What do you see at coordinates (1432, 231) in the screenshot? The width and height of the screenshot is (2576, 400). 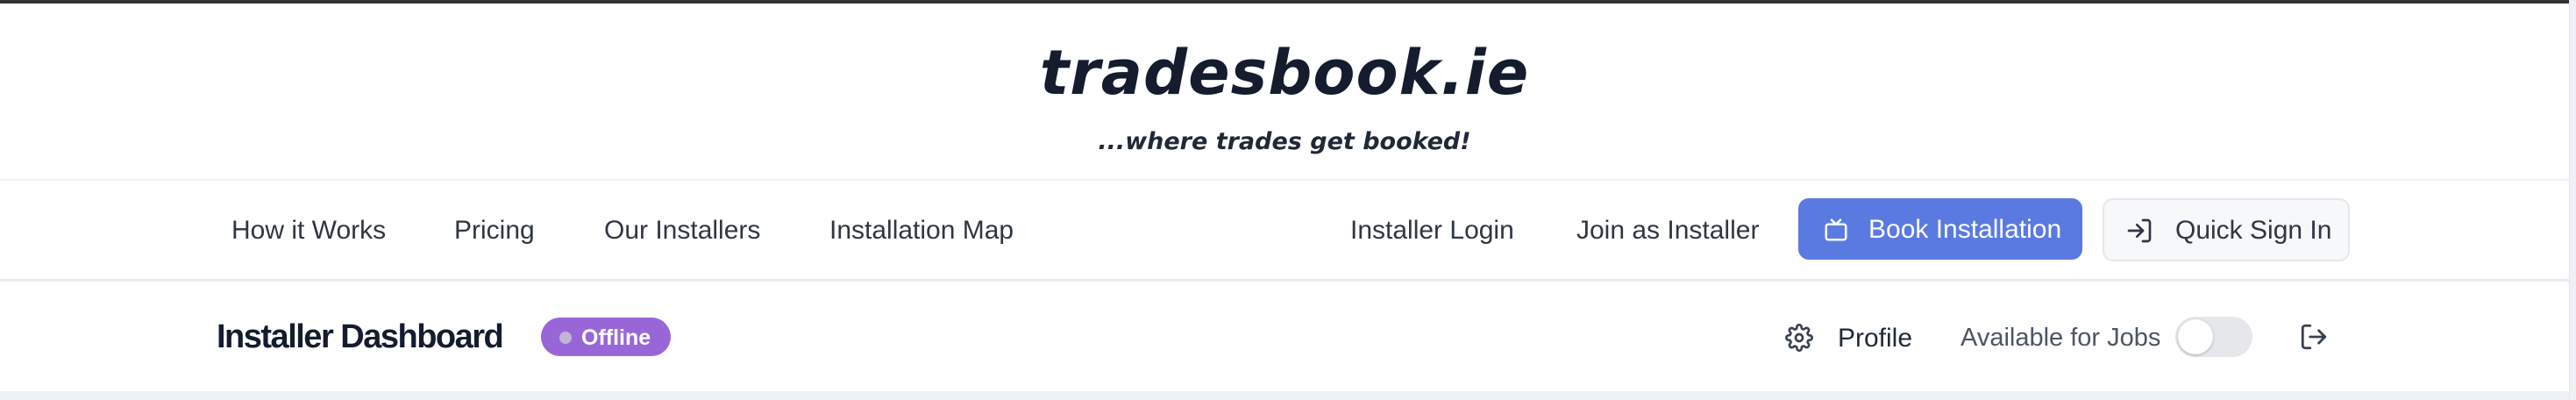 I see `installer-login-link: Installer Login` at bounding box center [1432, 231].